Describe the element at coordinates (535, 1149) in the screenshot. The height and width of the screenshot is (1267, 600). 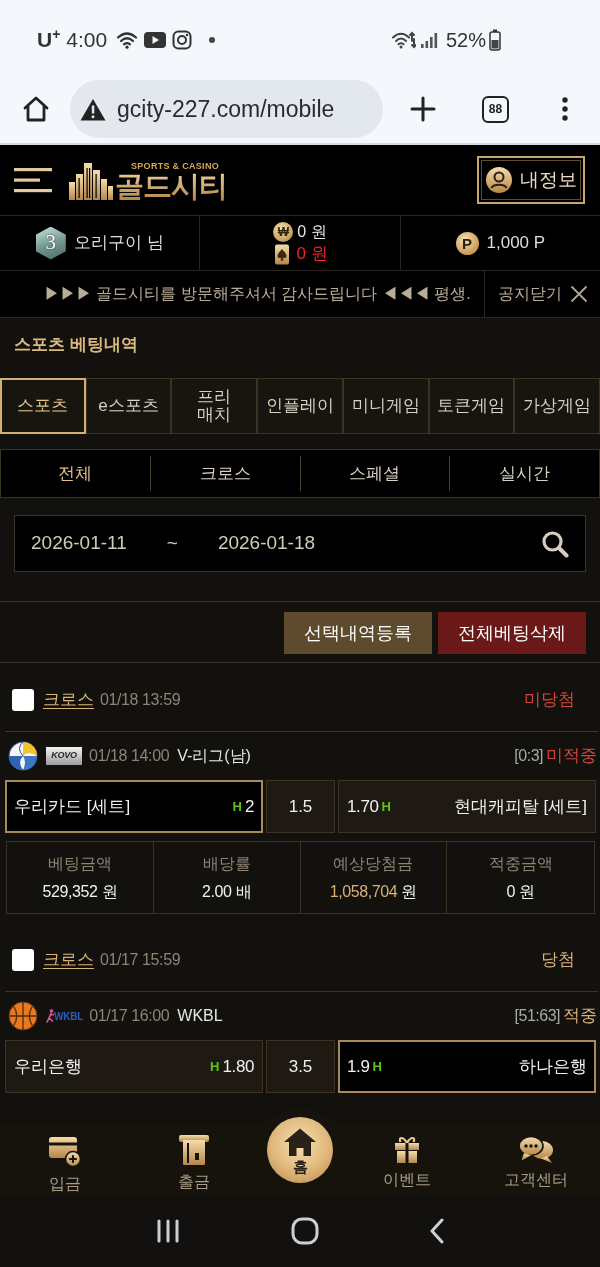
I see `chat-bubbles-icon` at that location.